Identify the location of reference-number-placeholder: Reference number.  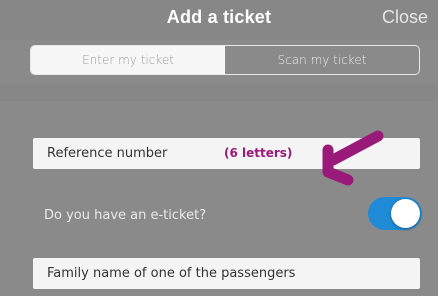
(107, 153).